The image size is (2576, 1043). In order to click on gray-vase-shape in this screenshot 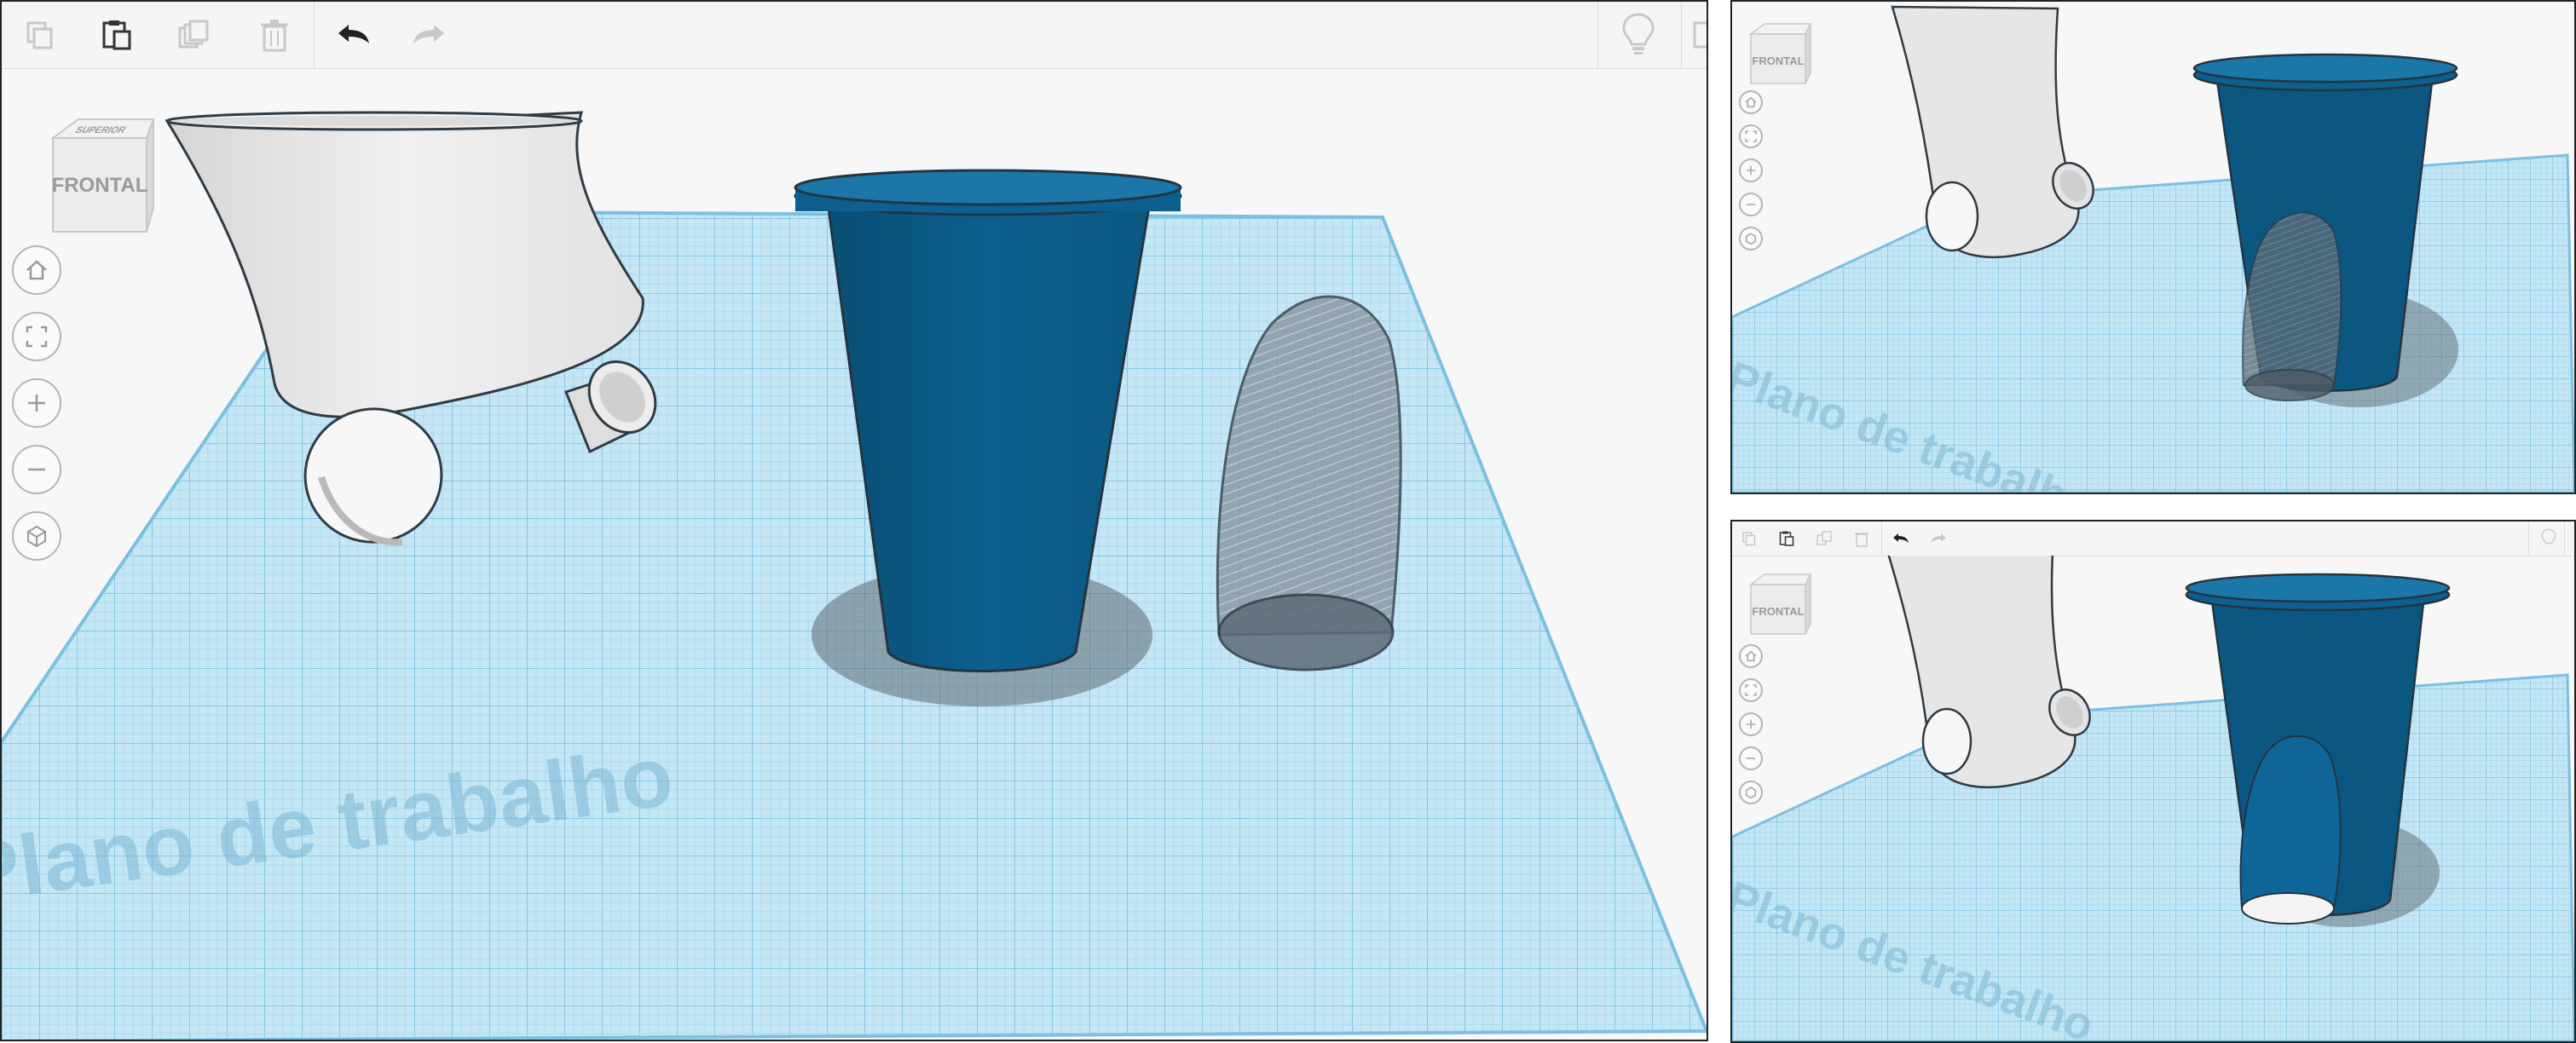, I will do `click(1996, 132)`.